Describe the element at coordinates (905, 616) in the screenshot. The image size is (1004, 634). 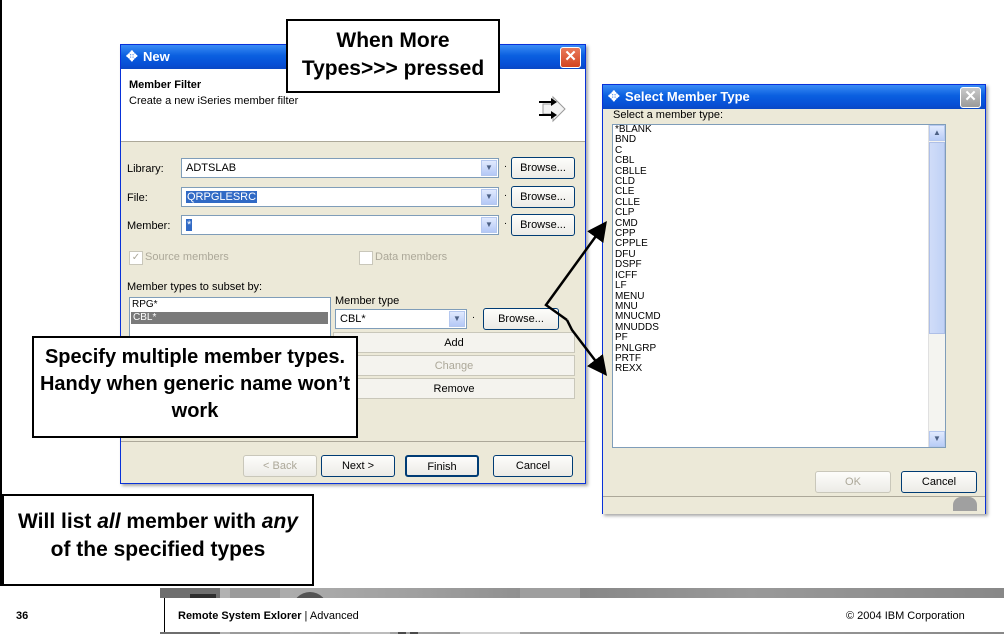
I see `footer-copyright: © 2004 IBM Corporation` at that location.